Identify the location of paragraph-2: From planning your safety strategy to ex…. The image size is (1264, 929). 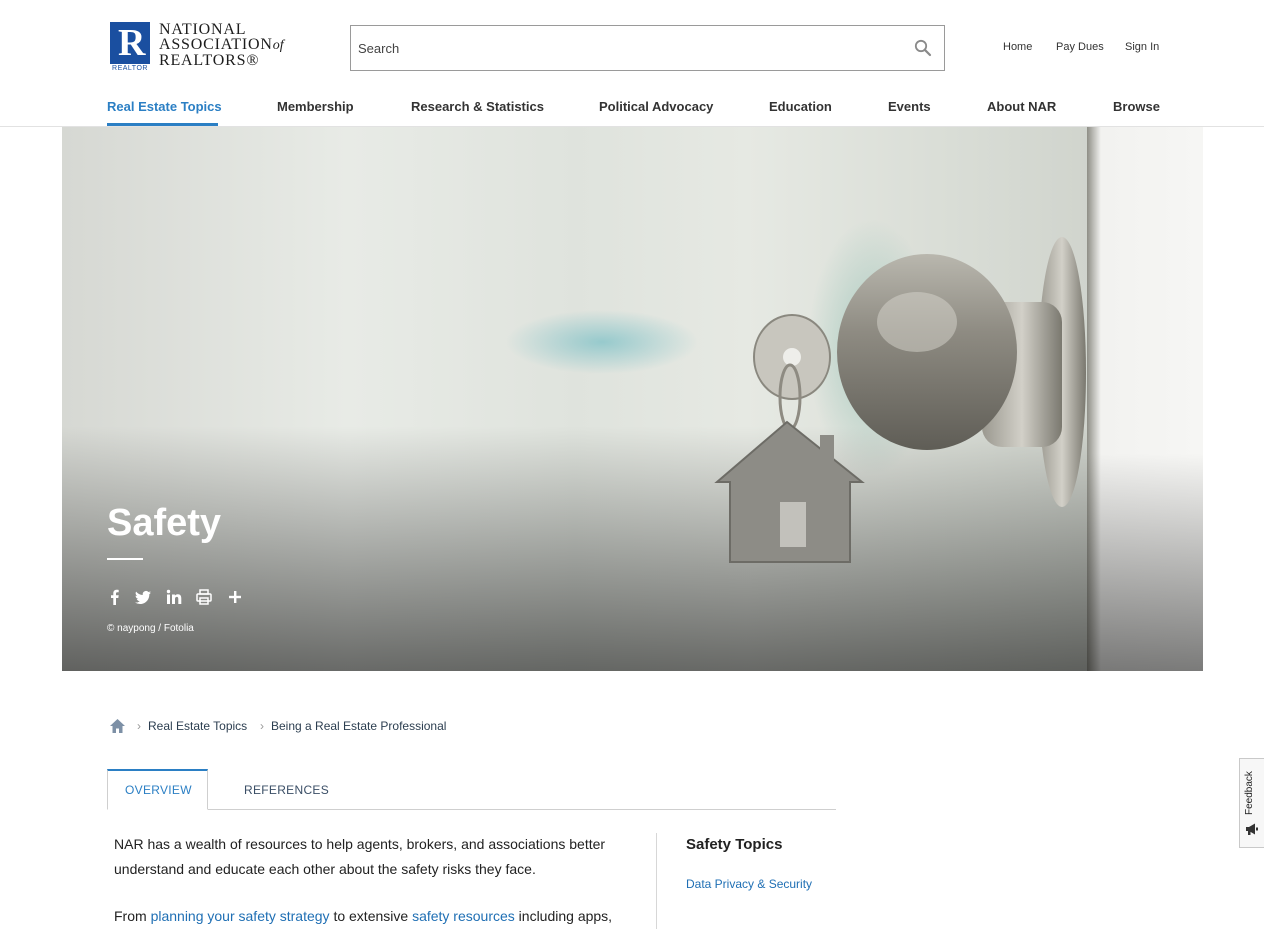
(374, 916).